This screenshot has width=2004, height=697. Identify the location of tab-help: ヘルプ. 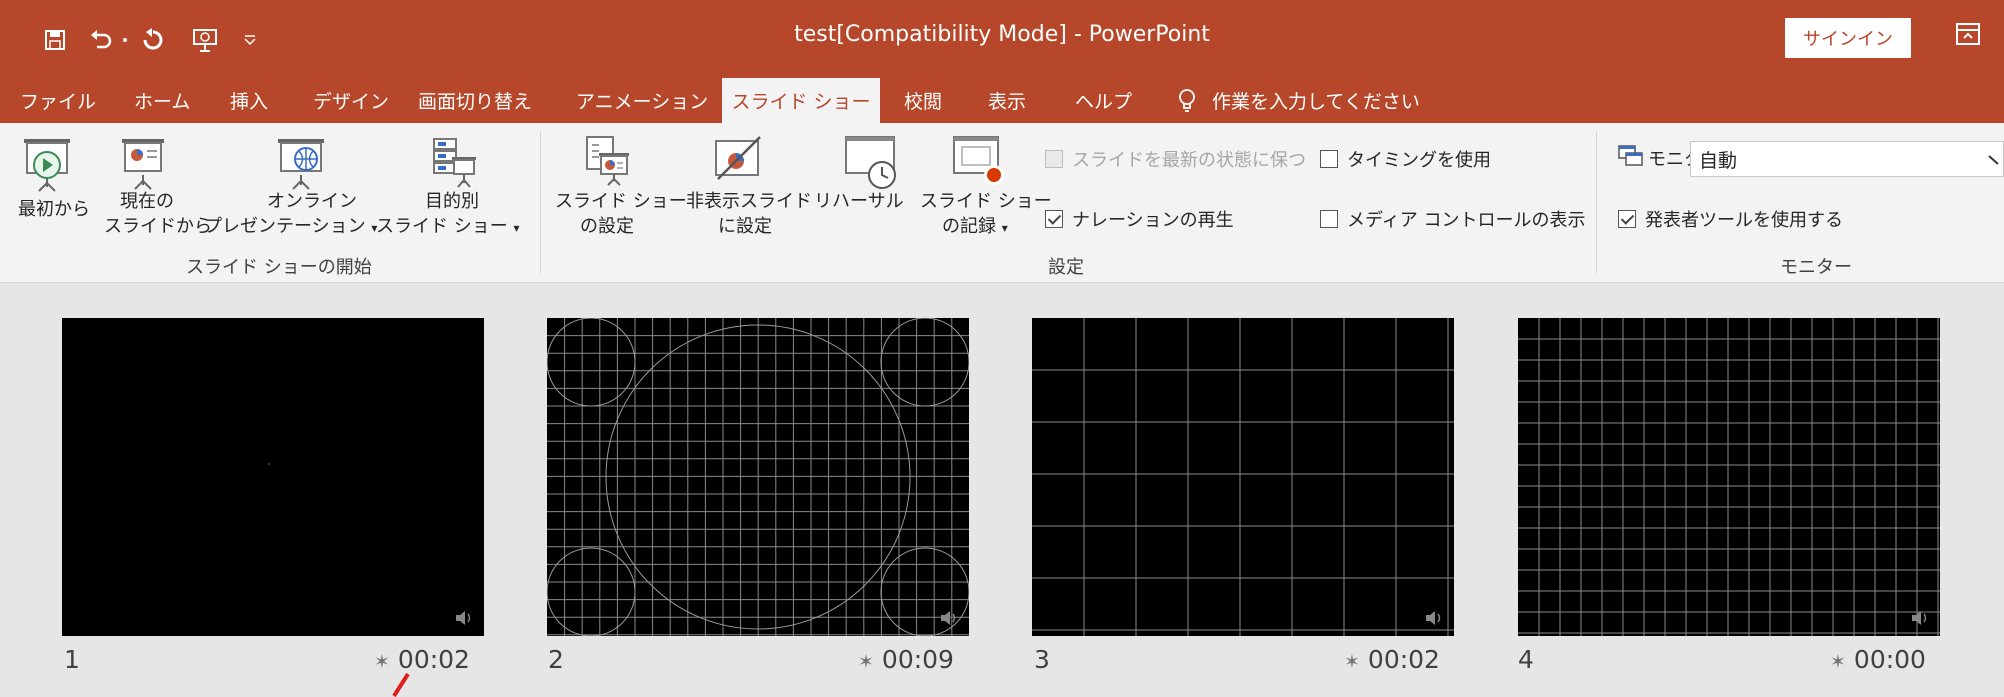
(1103, 100).